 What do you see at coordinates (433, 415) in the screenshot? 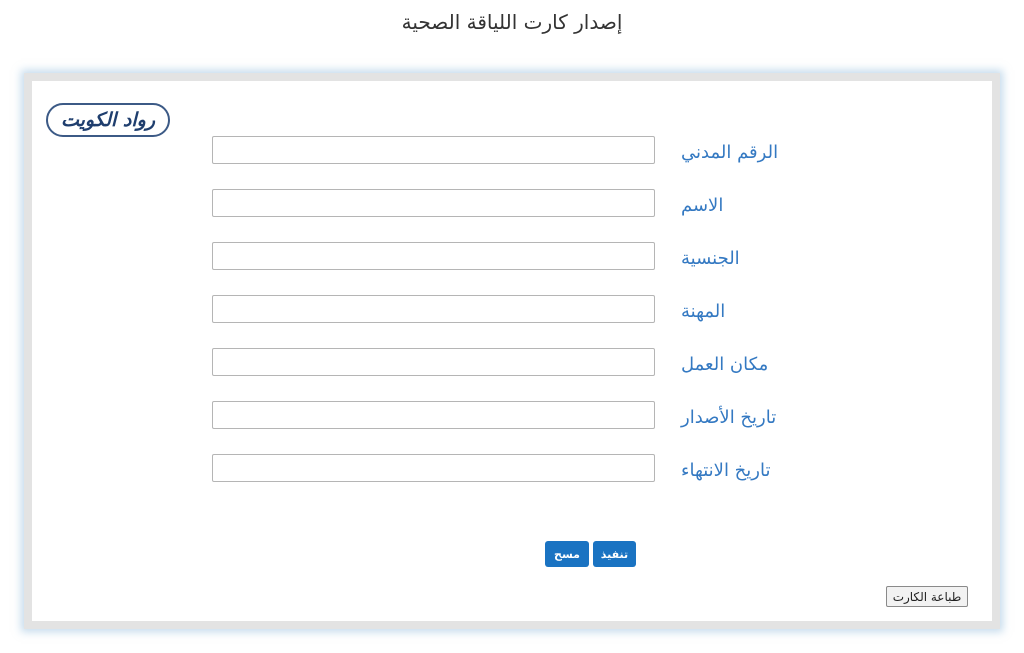
I see `issue-date-input` at bounding box center [433, 415].